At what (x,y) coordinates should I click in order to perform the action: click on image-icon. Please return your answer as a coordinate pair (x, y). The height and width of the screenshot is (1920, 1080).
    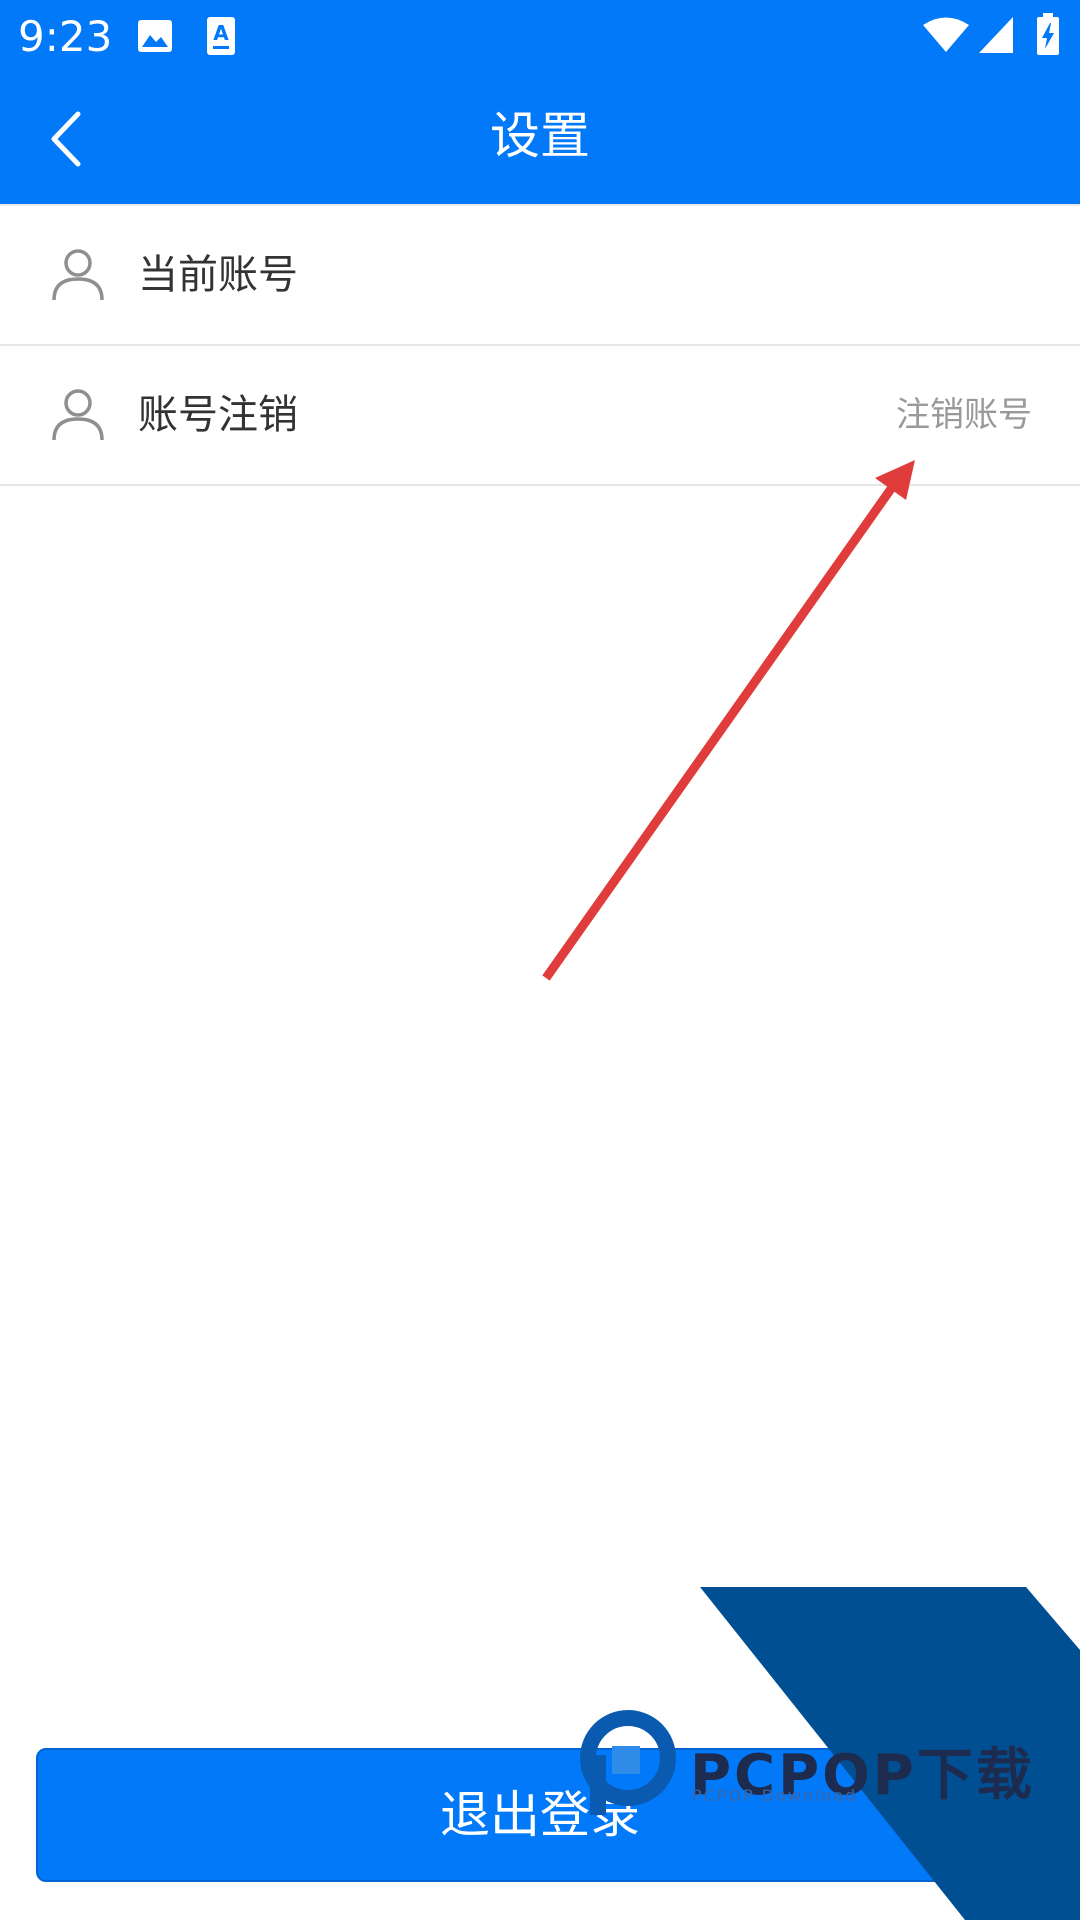
    Looking at the image, I should click on (155, 36).